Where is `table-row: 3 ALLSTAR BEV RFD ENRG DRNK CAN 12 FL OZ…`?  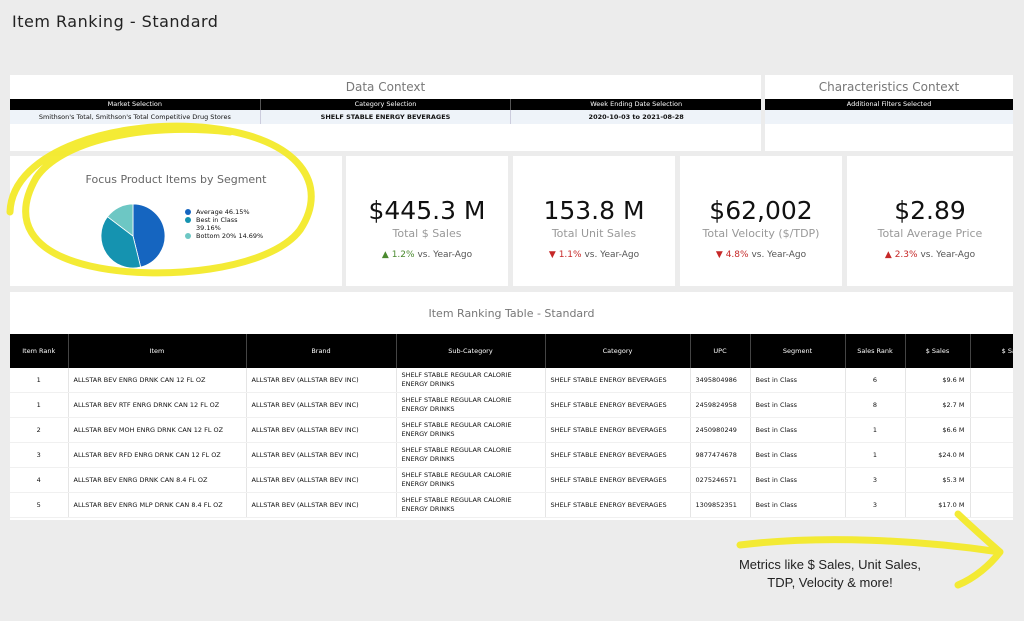 table-row: 3 ALLSTAR BEV RFD ENRG DRNK CAN 12 FL OZ… is located at coordinates (511, 455).